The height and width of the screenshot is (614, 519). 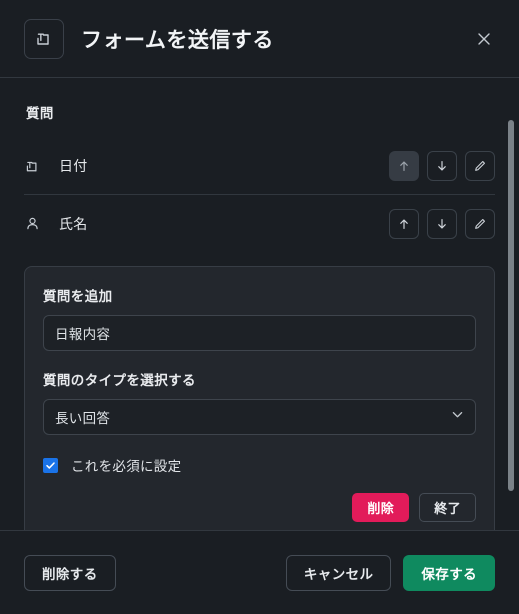 What do you see at coordinates (484, 39) in the screenshot?
I see `close-icon` at bounding box center [484, 39].